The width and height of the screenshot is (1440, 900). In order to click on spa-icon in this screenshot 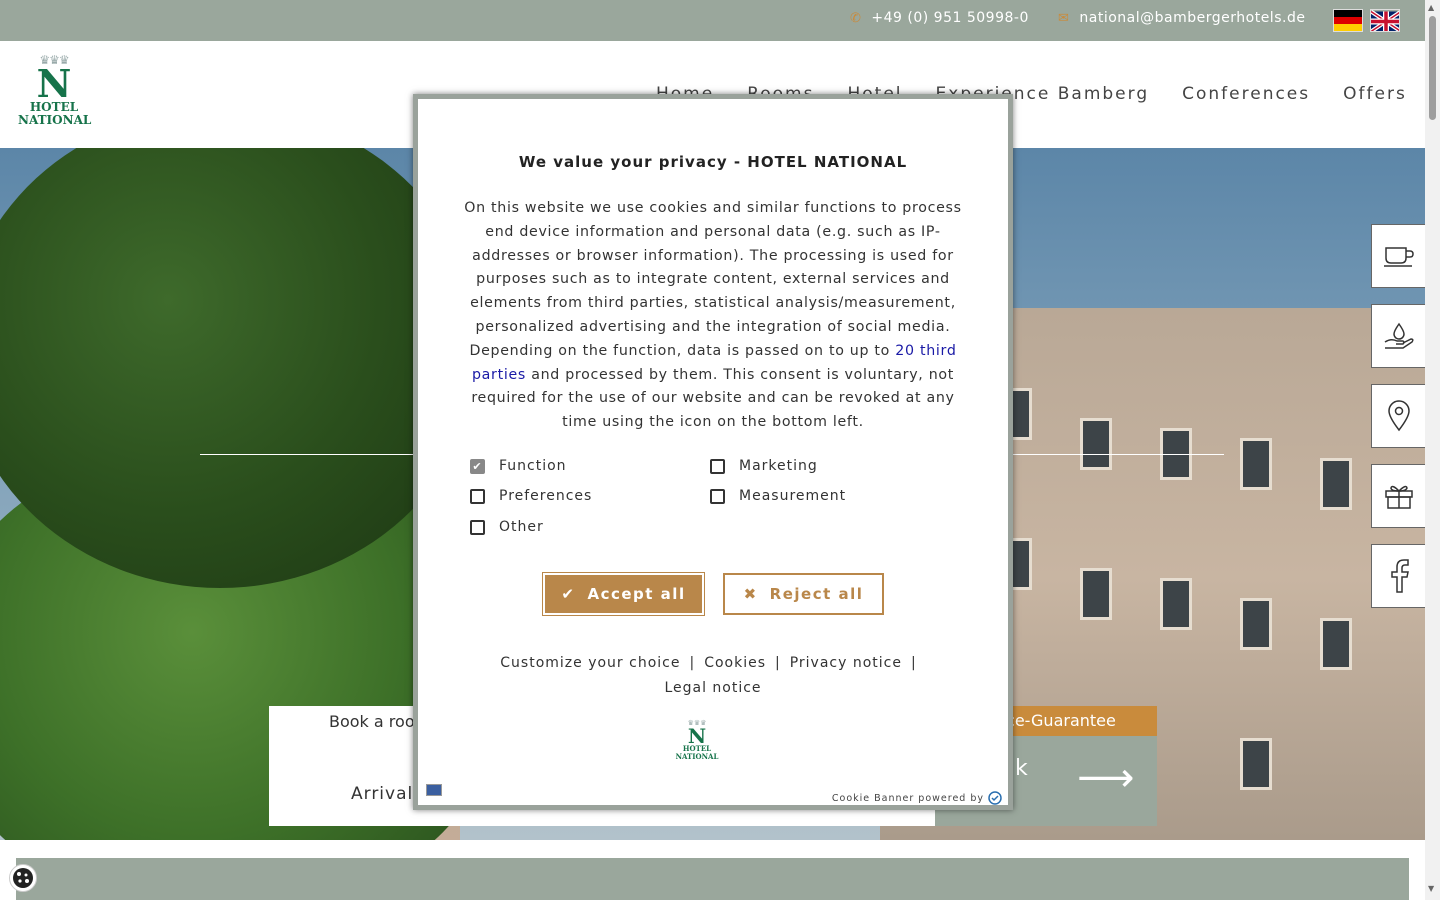, I will do `click(1399, 335)`.